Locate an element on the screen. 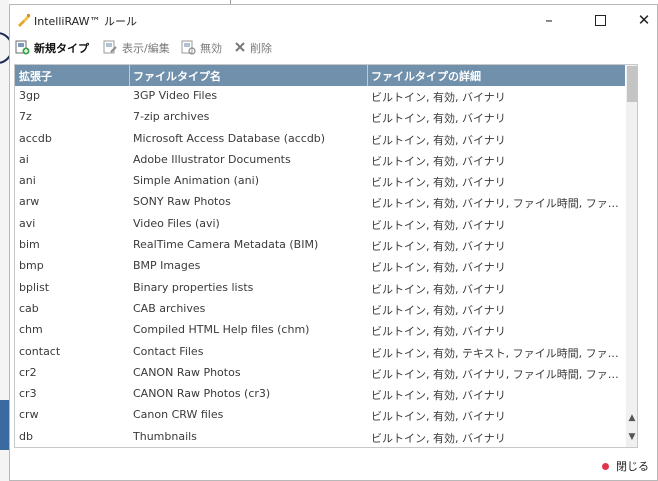  table-header: 拡張子 ファイルタイプ名 ファイルタイプの詳細 is located at coordinates (320, 75).